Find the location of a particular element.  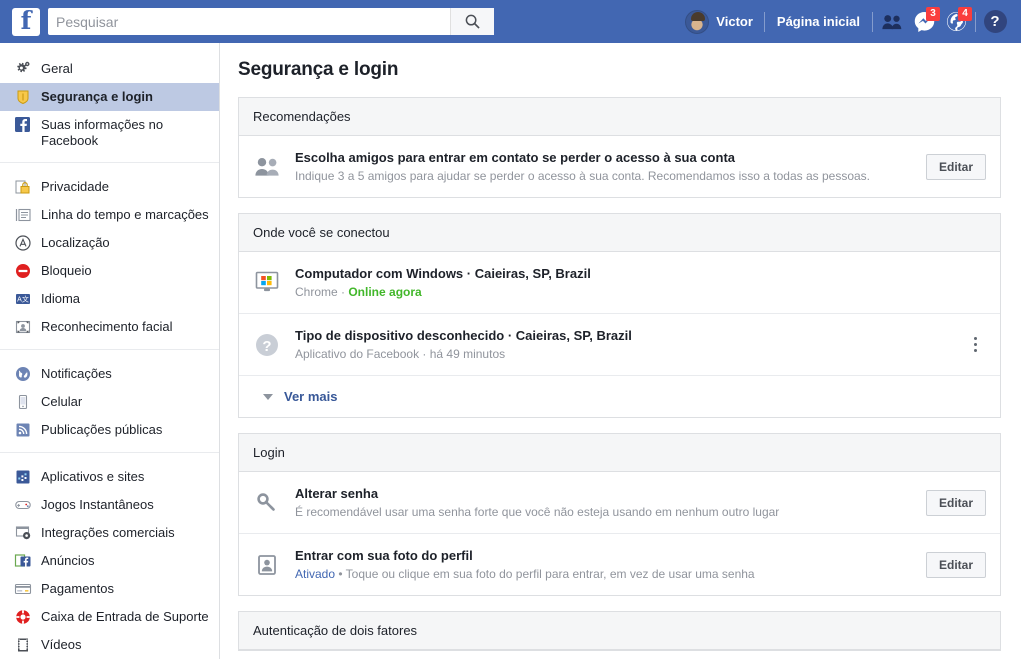

session-status: Online agora is located at coordinates (385, 292).